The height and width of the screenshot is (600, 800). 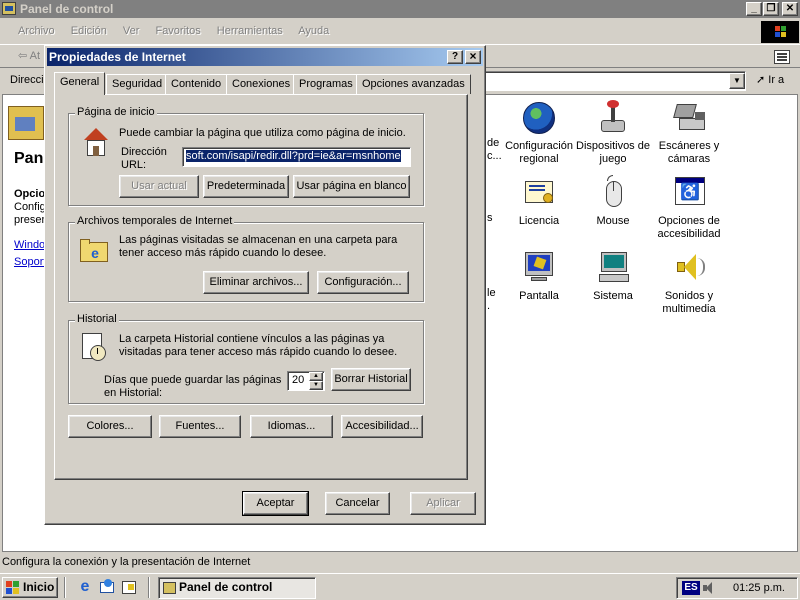 I want to click on go-arrow-icon: ➚, so click(x=761, y=80).